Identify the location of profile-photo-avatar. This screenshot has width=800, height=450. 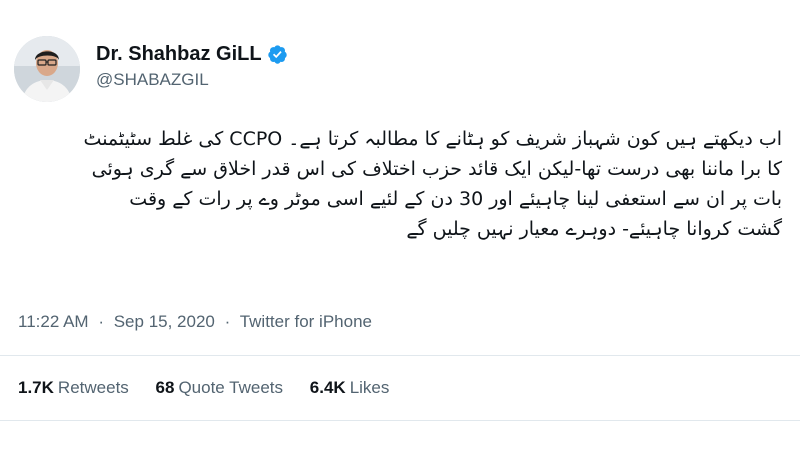
(47, 69).